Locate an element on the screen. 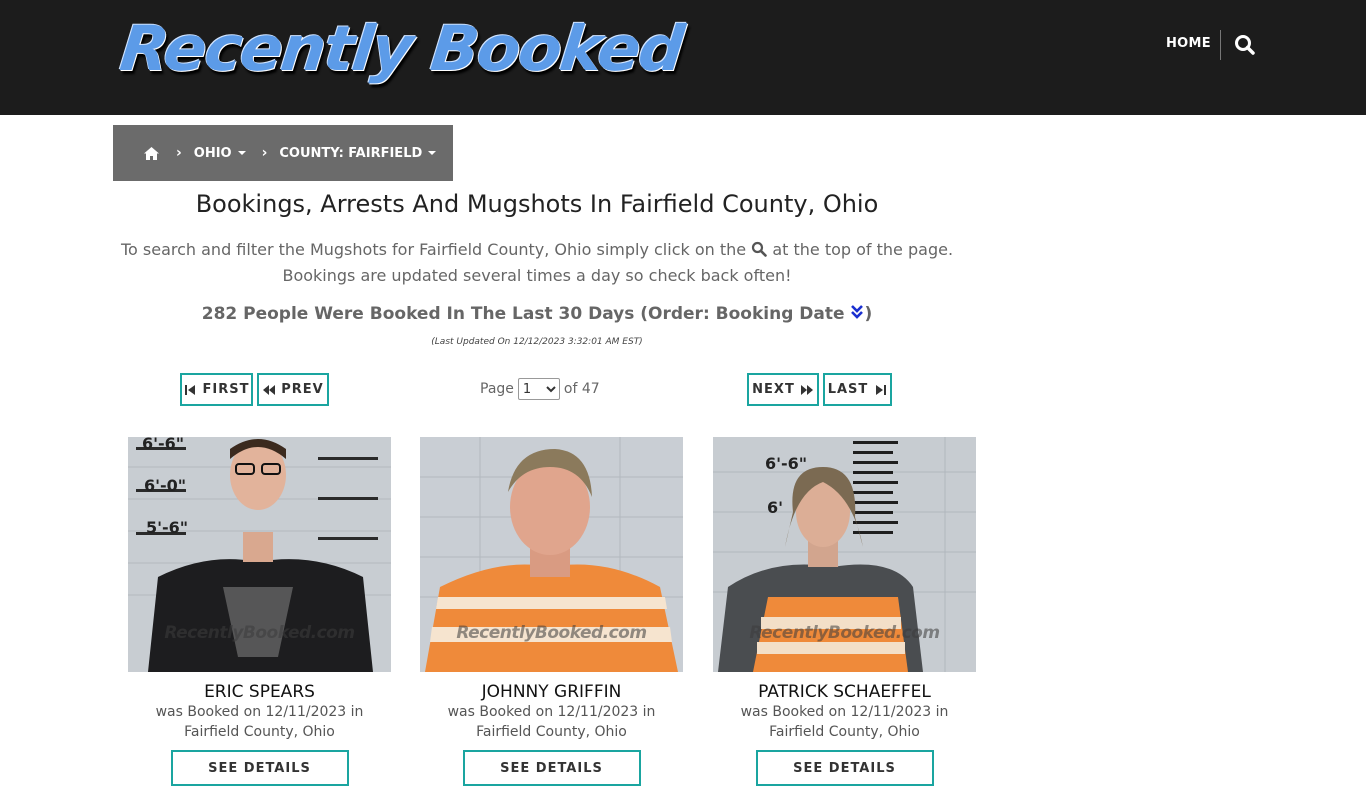 This screenshot has height=786, width=1366. breadcrumb-ohio-dropdown: OHIO is located at coordinates (220, 153).